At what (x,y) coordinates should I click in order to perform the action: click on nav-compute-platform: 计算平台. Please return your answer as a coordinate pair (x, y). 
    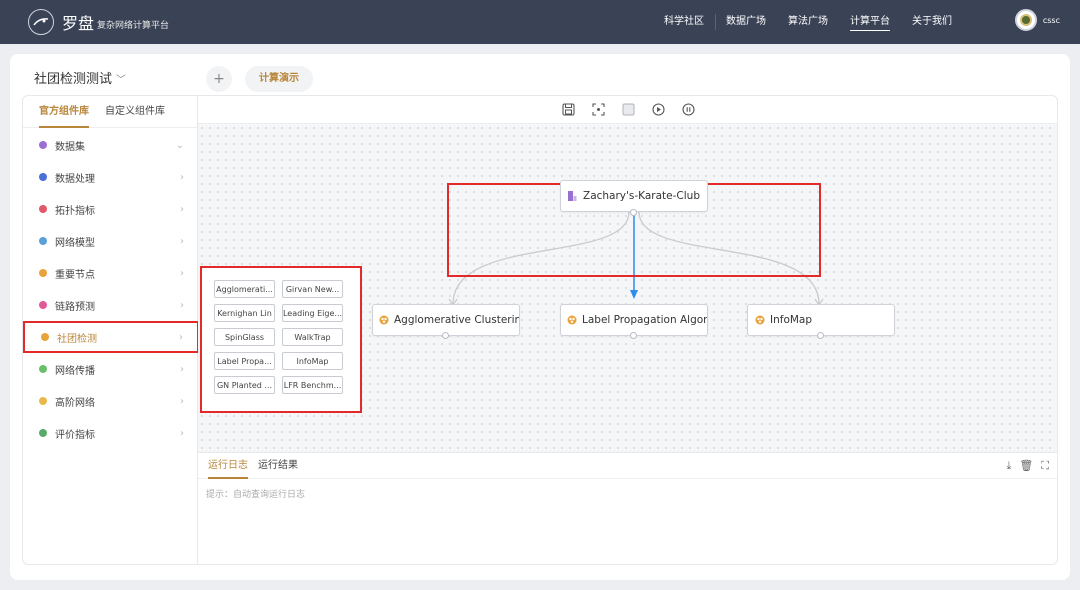
    Looking at the image, I should click on (870, 22).